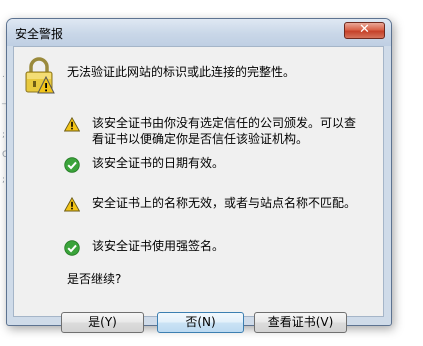  I want to click on item-text: 该安全证书使用强签名。, so click(158, 246).